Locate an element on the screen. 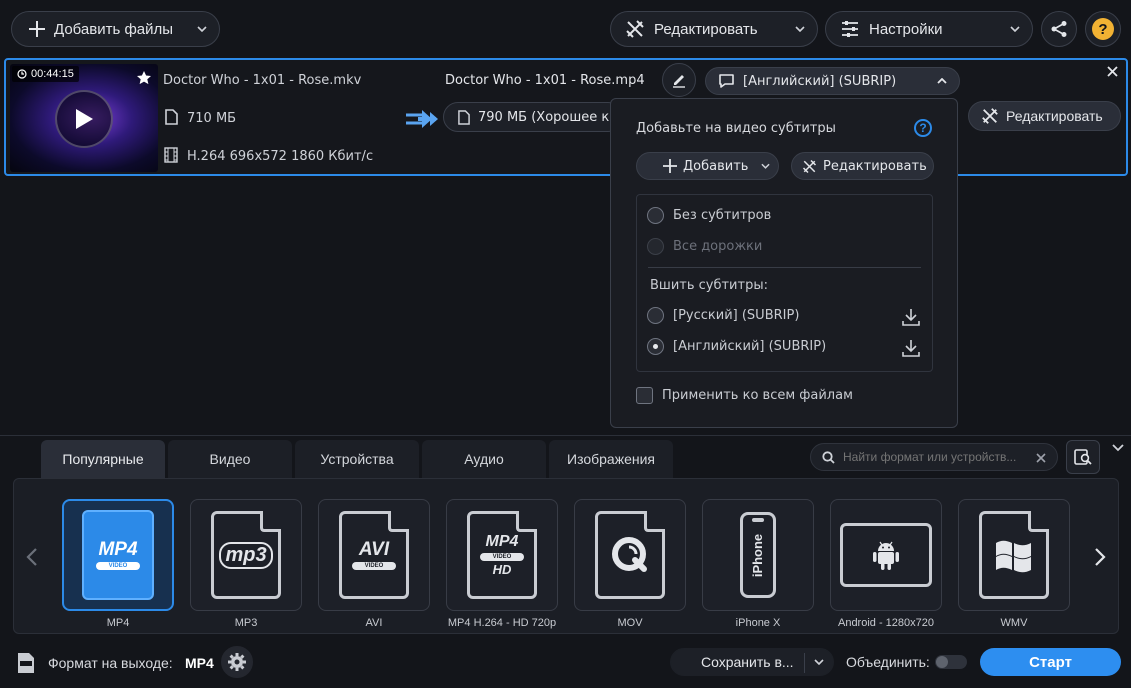 This screenshot has height=688, width=1131. subtitle-dropdown: [Английский] (SUBRIP) is located at coordinates (832, 81).